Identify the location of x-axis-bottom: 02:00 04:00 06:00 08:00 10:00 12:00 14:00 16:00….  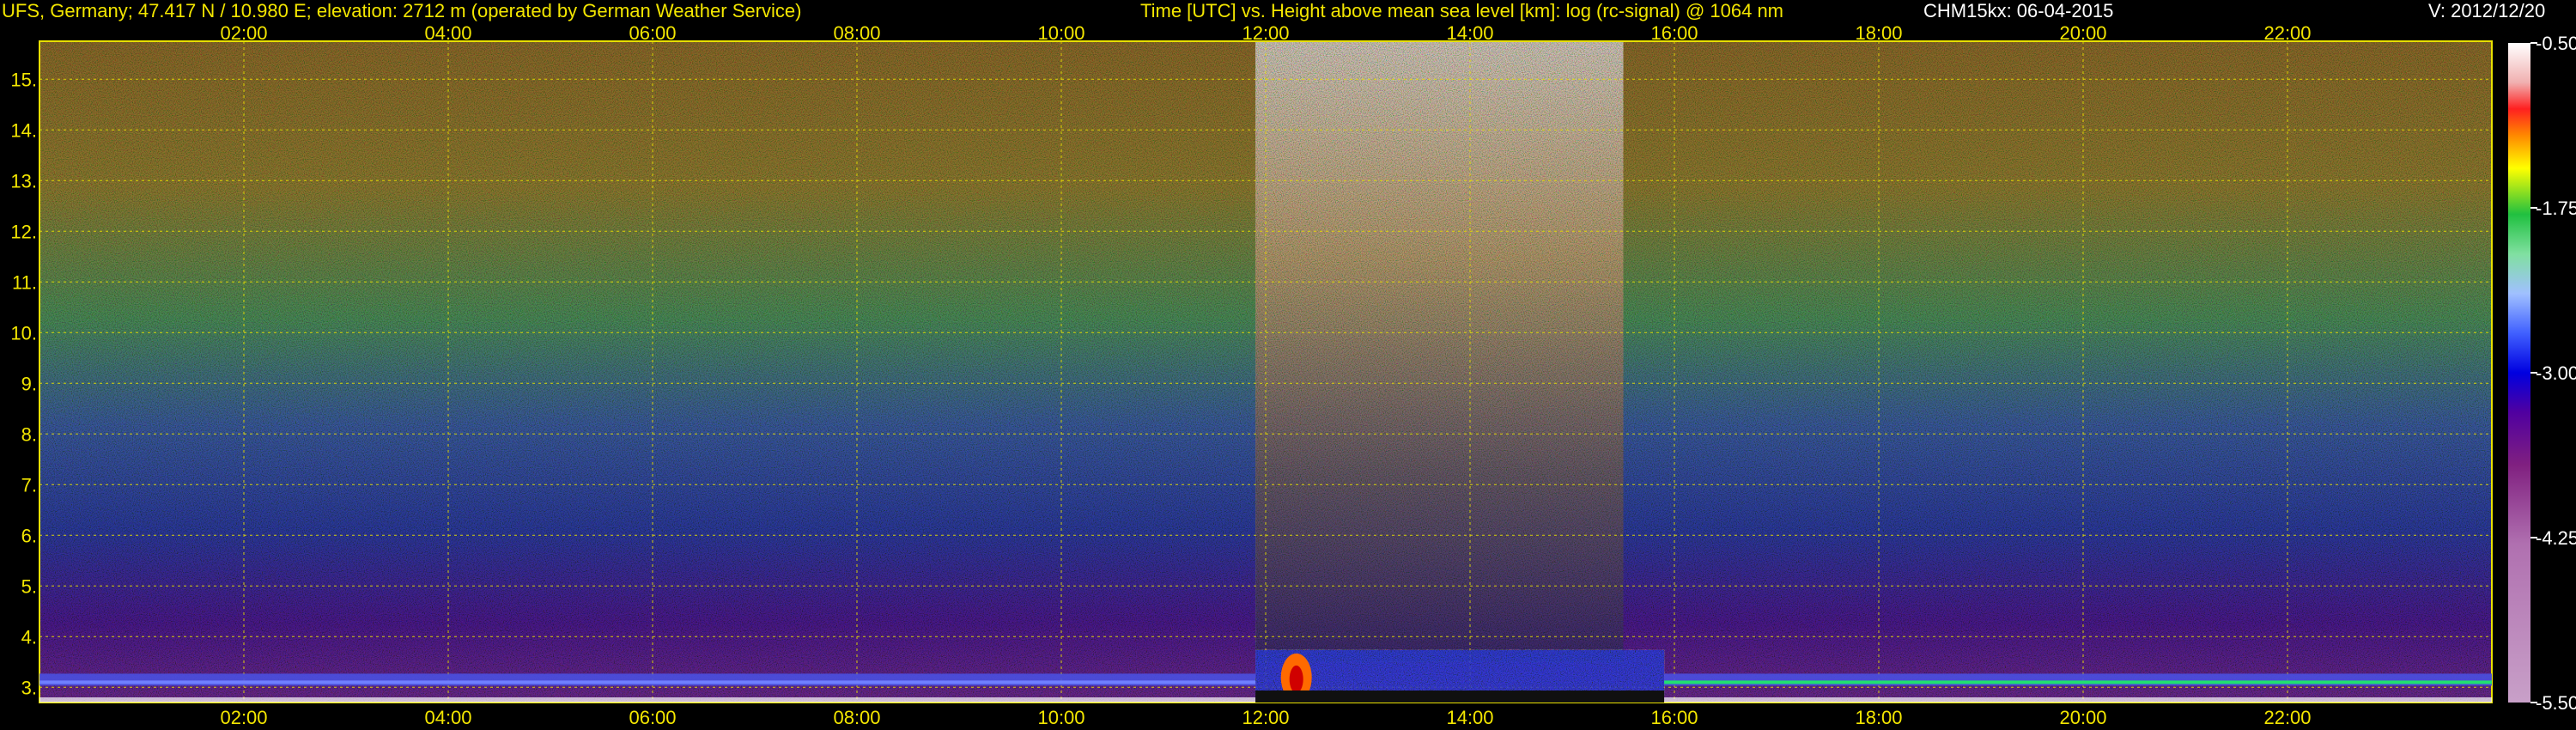
(1265, 717).